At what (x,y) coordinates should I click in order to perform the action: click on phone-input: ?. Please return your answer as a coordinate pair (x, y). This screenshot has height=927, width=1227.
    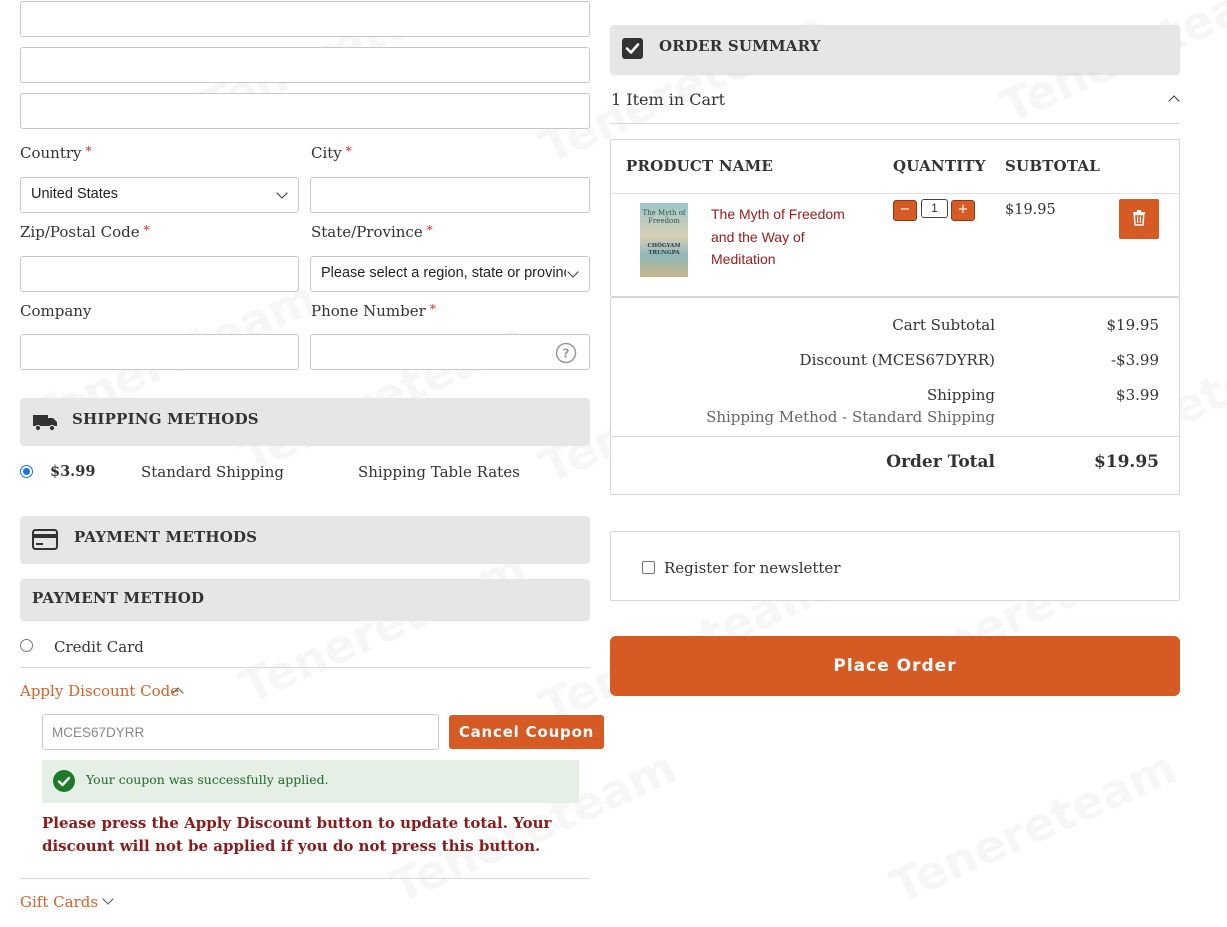
    Looking at the image, I should click on (450, 352).